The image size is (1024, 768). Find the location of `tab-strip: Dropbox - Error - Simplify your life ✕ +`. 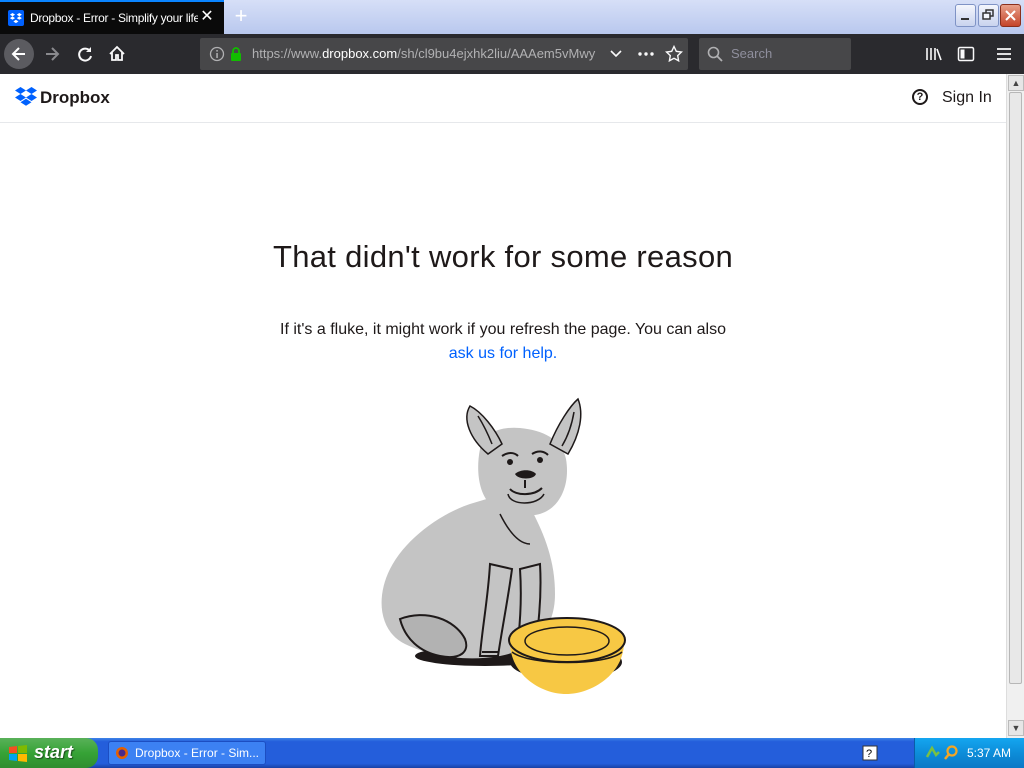

tab-strip: Dropbox - Error - Simplify your life ✕ + is located at coordinates (512, 17).